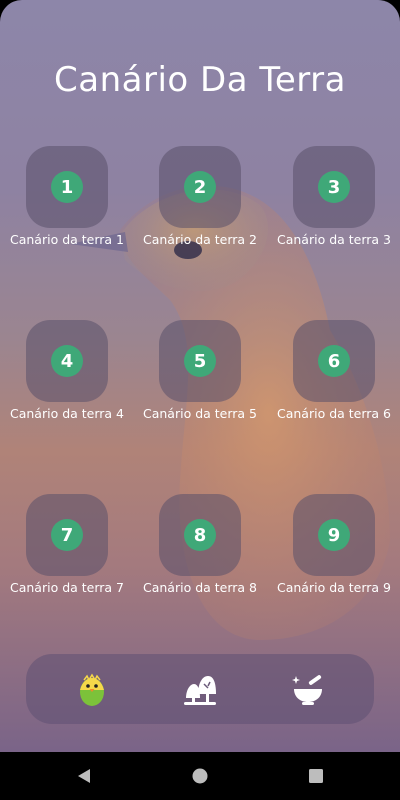 The width and height of the screenshot is (400, 800). I want to click on song-number-badge: 8, so click(200, 535).